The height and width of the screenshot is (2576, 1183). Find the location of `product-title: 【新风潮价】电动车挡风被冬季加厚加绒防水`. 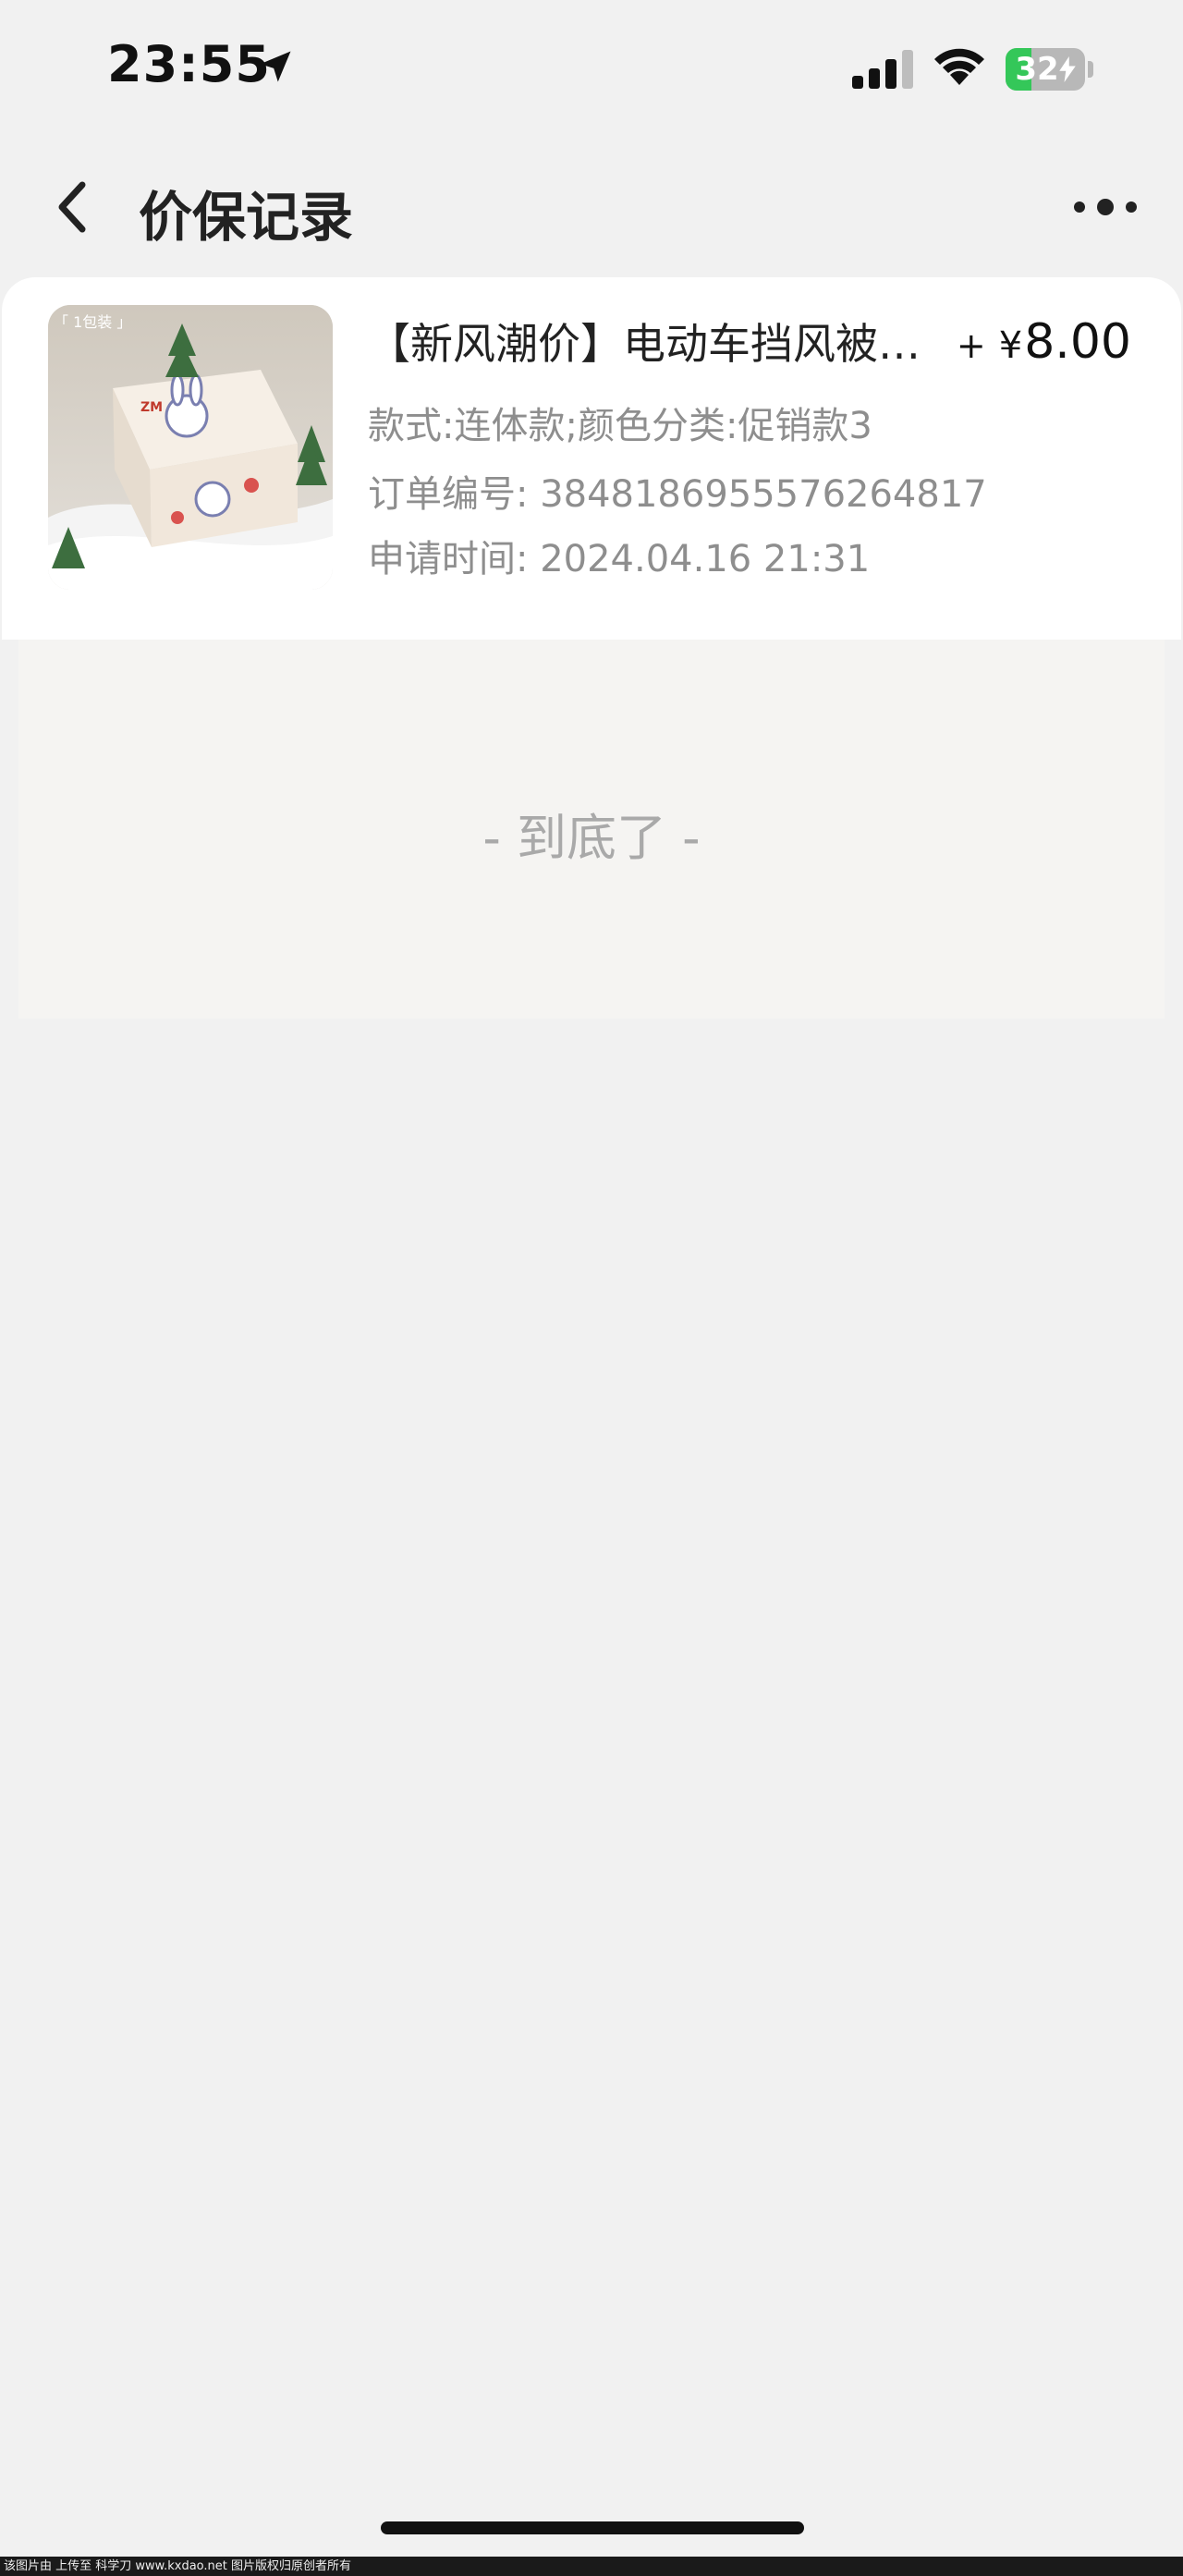

product-title: 【新风潮价】电动车挡风被冬季加厚加绒防水 is located at coordinates (645, 341).